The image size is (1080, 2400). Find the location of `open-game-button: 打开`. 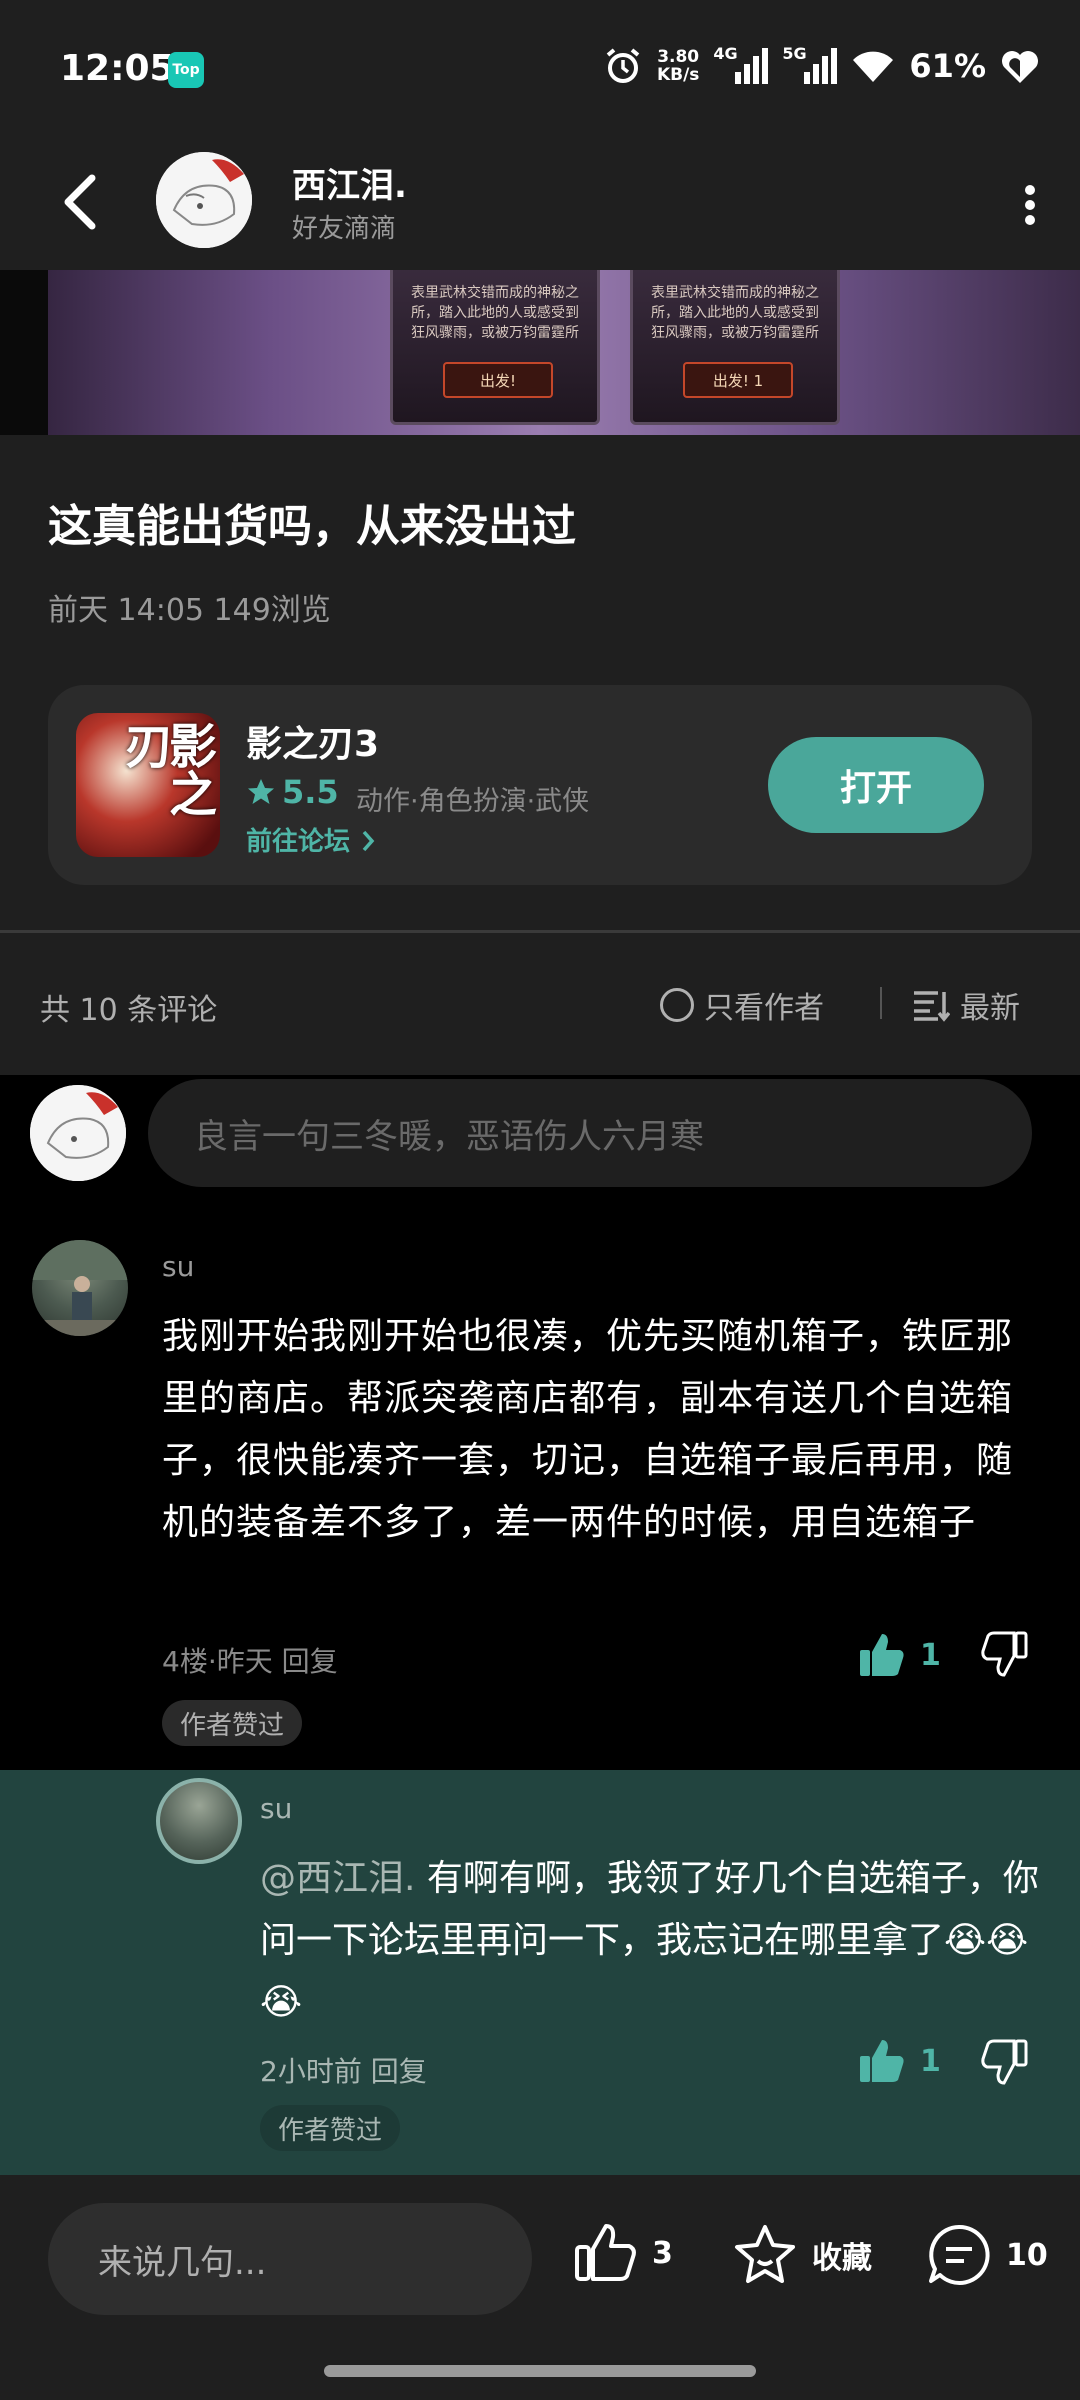

open-game-button: 打开 is located at coordinates (876, 785).